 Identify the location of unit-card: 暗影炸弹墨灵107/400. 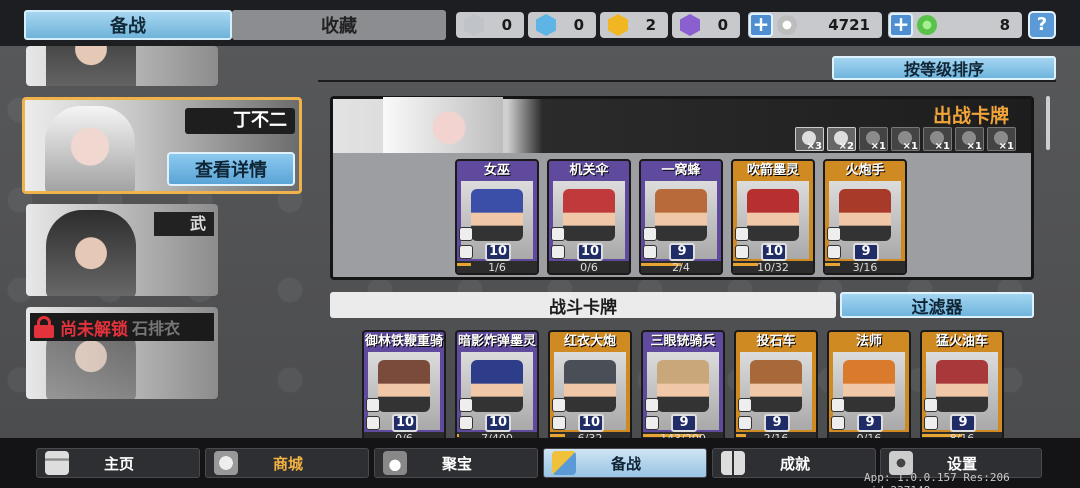
(497, 388).